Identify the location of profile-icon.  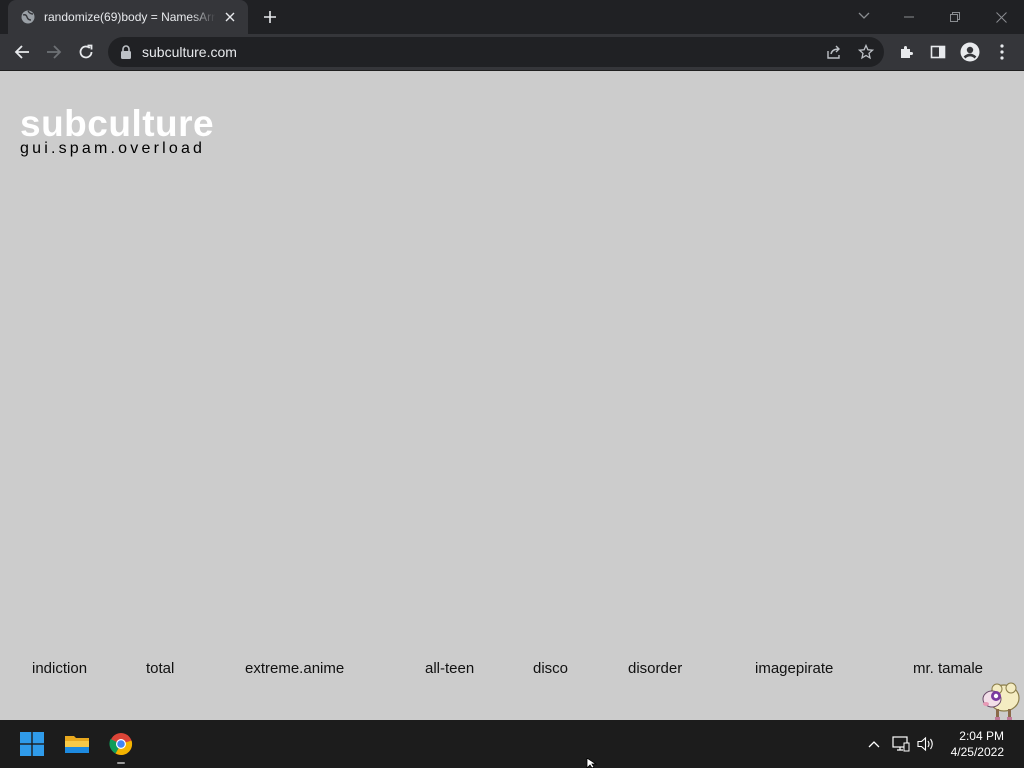
(970, 52).